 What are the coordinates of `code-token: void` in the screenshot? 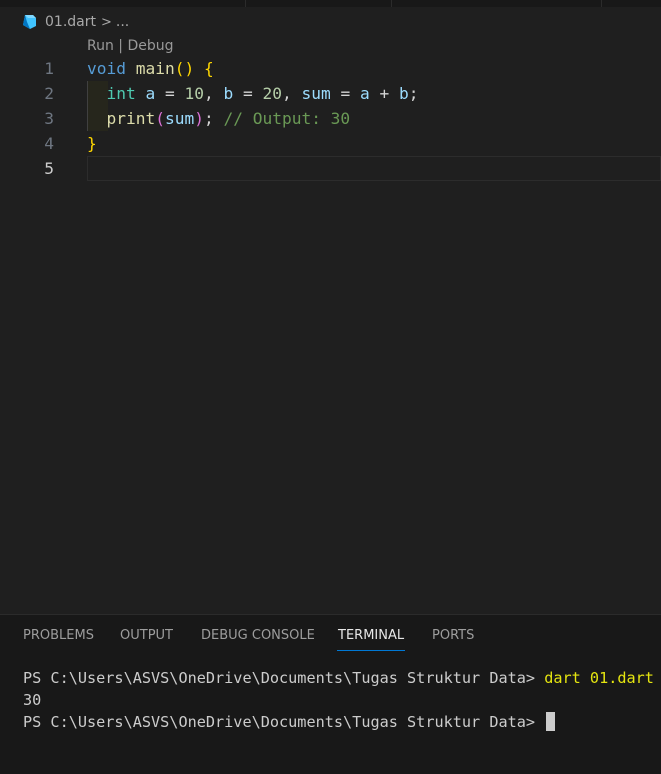 It's located at (106, 68).